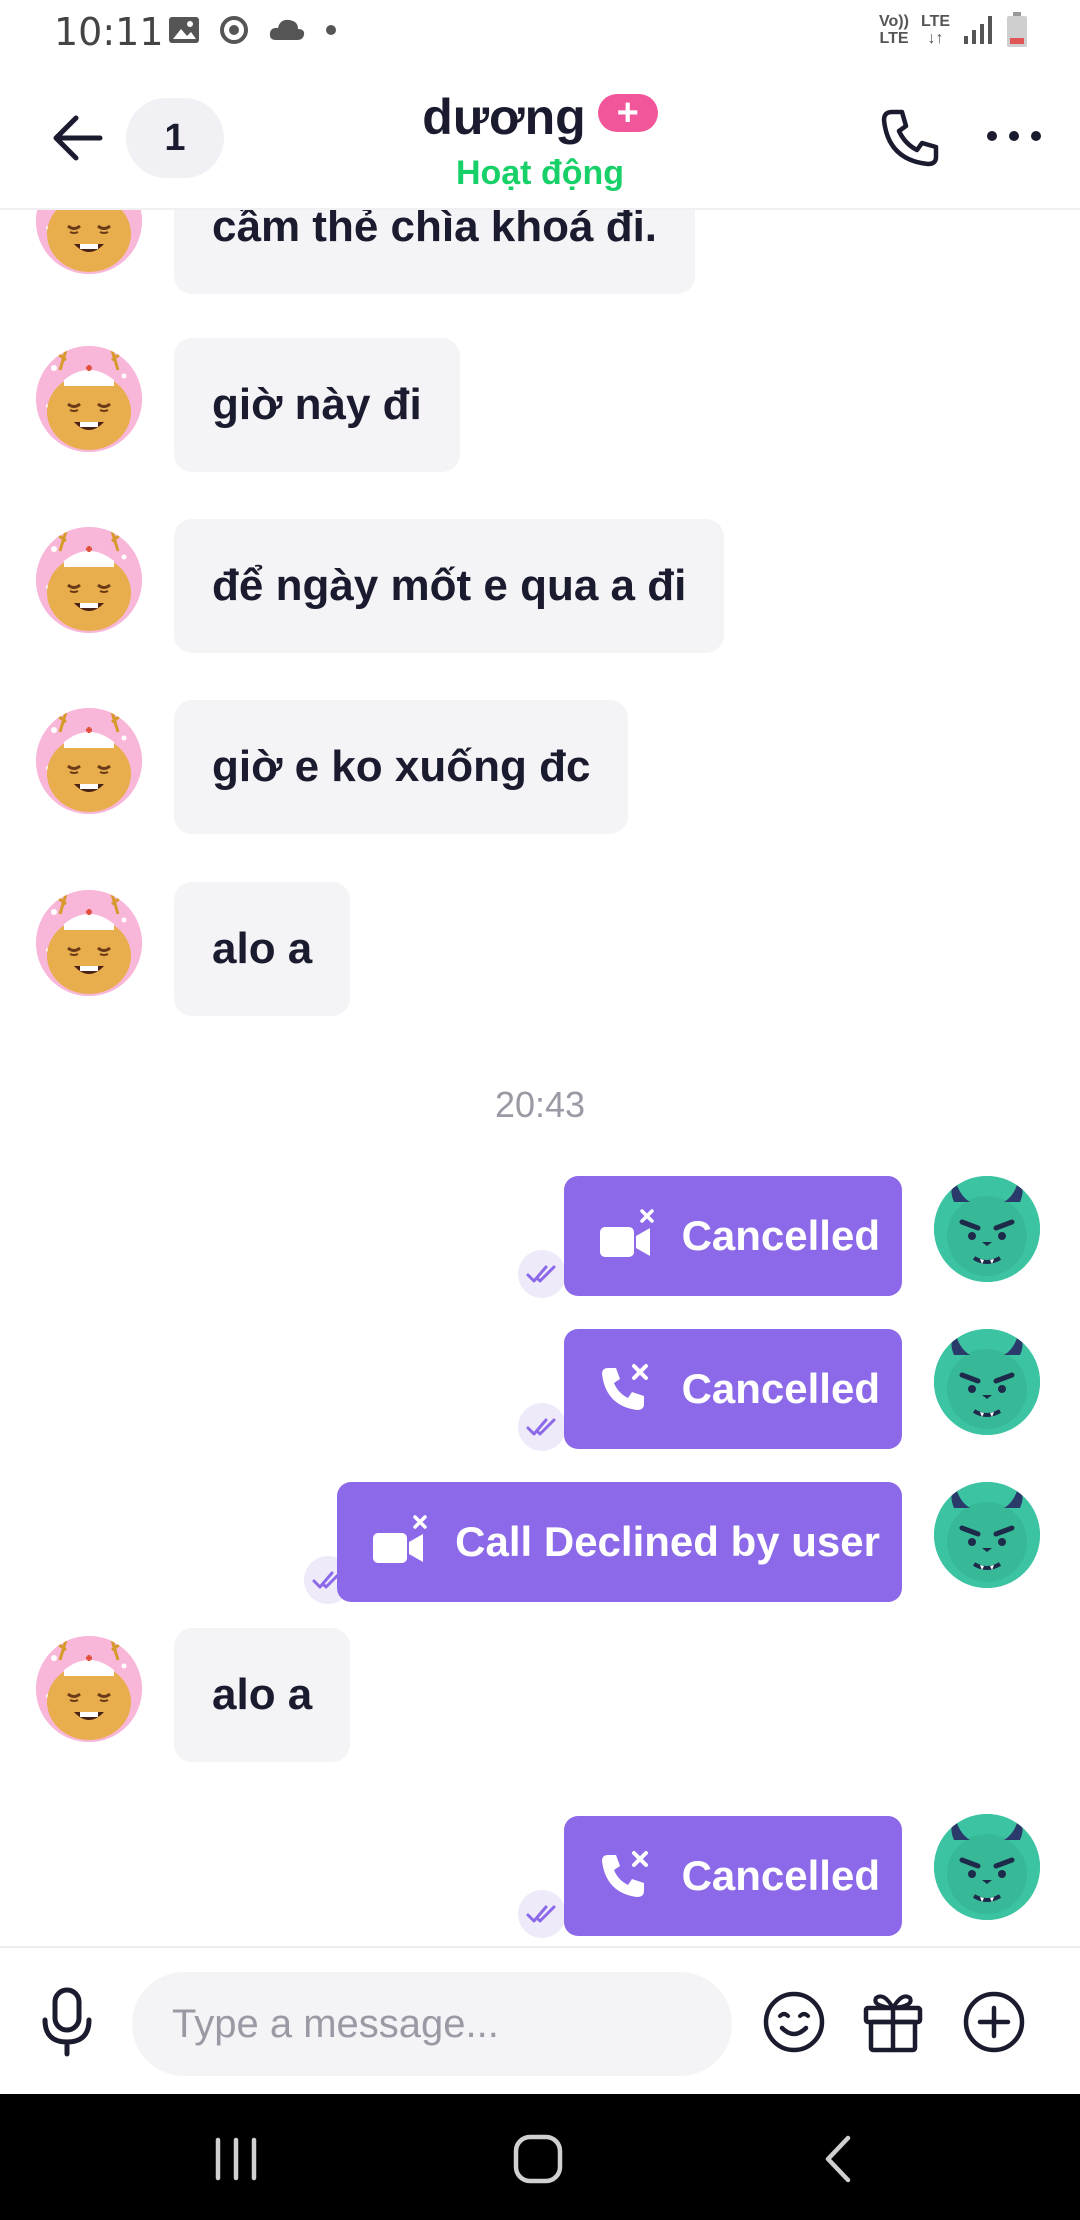  Describe the element at coordinates (935, 30) in the screenshot. I see `lte-indicator: LTE ↓↑` at that location.